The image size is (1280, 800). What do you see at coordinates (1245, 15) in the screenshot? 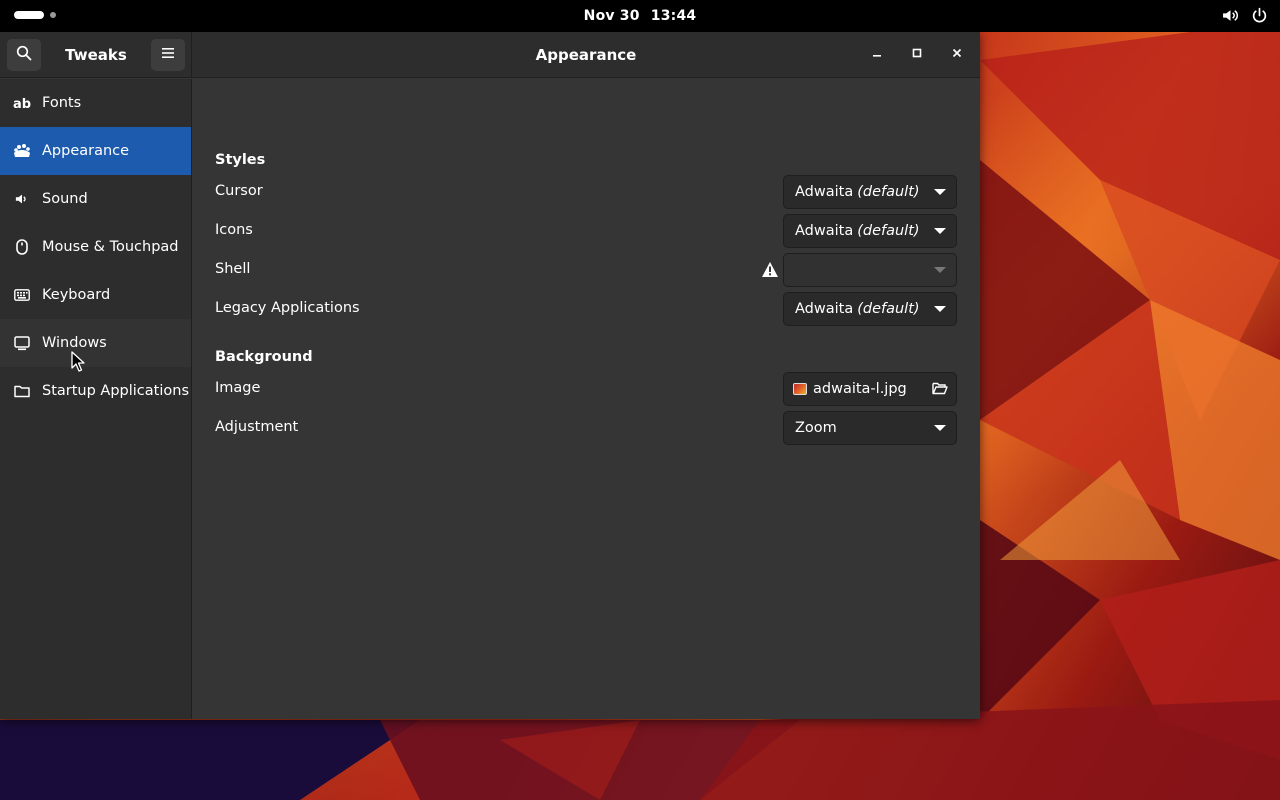
I see `system-tray` at bounding box center [1245, 15].